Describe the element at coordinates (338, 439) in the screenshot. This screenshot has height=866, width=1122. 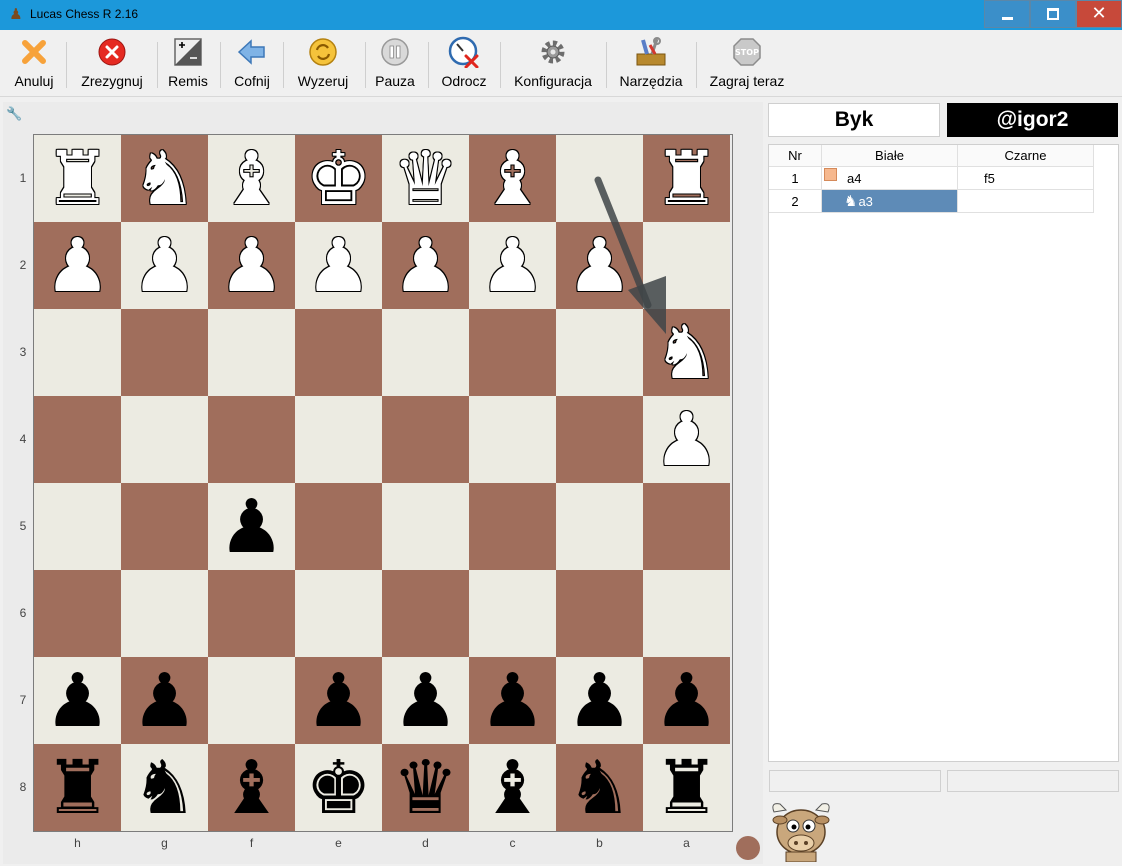
I see `square-e4` at that location.